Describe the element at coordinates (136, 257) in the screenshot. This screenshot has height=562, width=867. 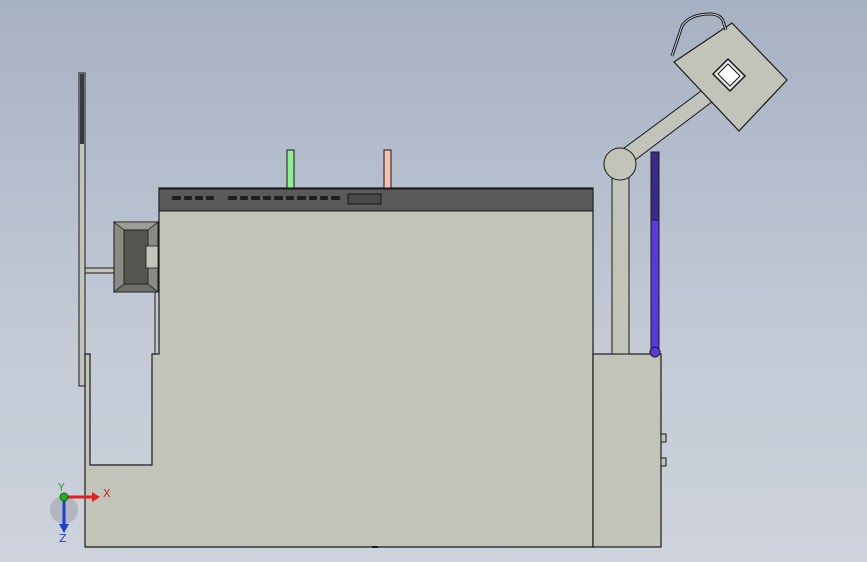
I see `side-motor-bracket` at that location.